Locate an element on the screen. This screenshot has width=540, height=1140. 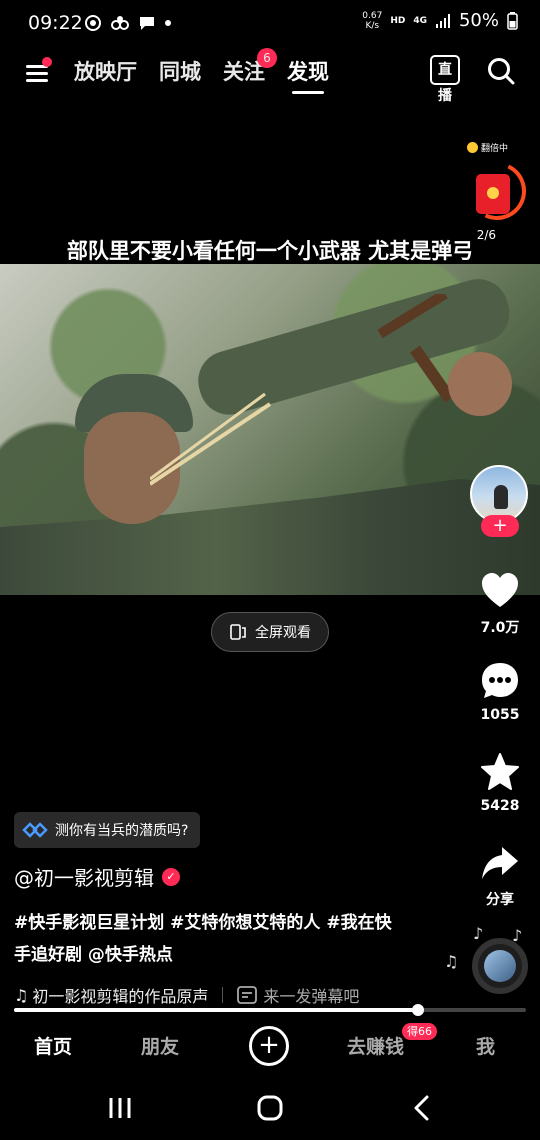
nav-tabs: 放映厅 同城 关注 6 发现 is located at coordinates (201, 71).